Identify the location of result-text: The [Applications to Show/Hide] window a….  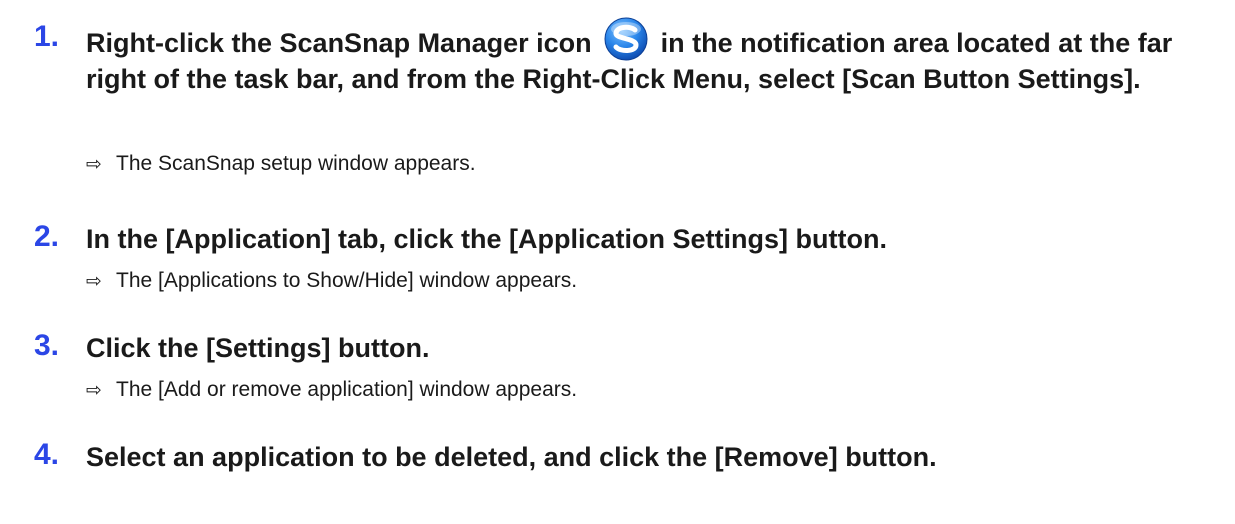
(347, 280).